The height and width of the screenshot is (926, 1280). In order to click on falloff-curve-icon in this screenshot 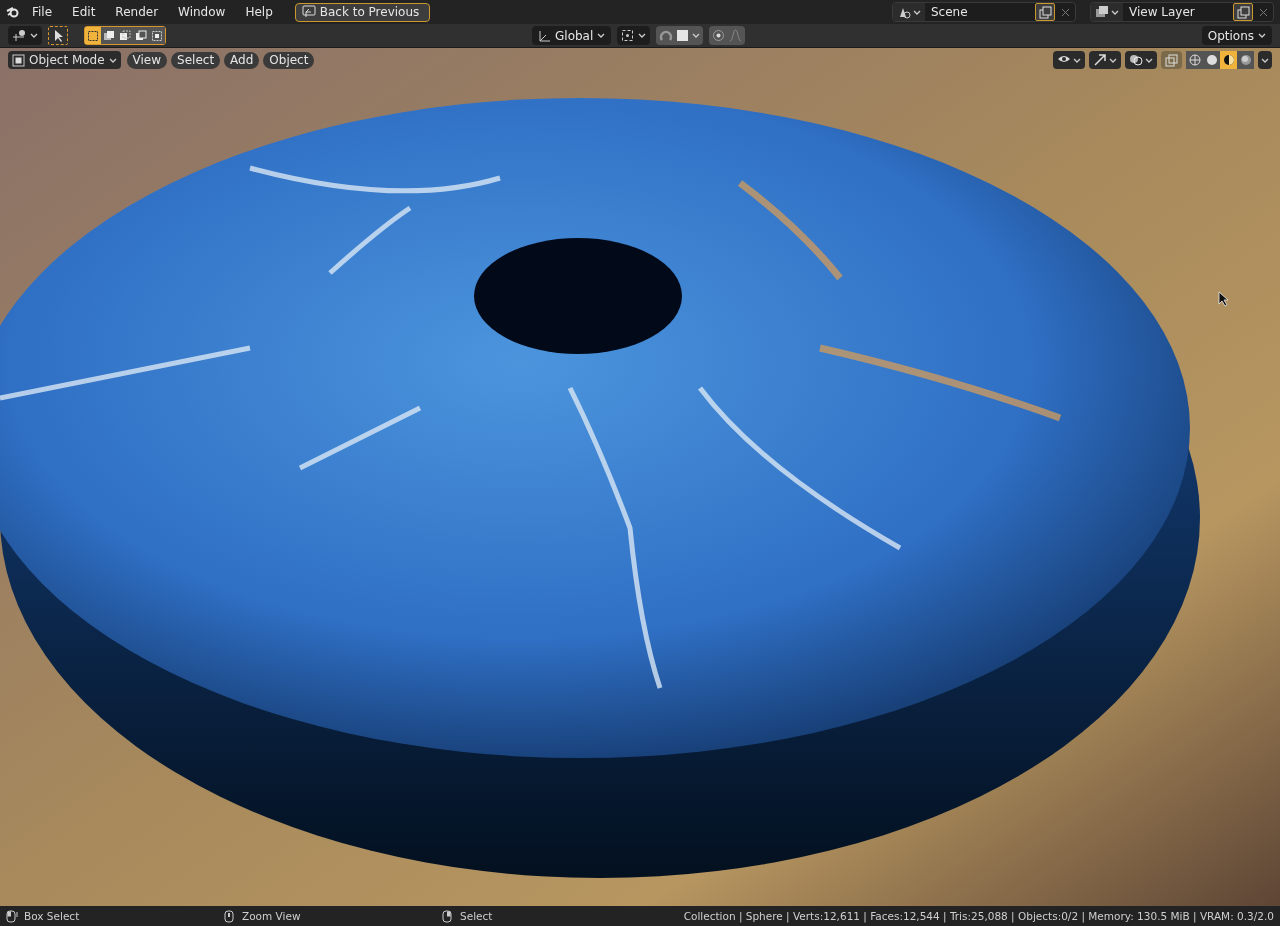, I will do `click(736, 35)`.